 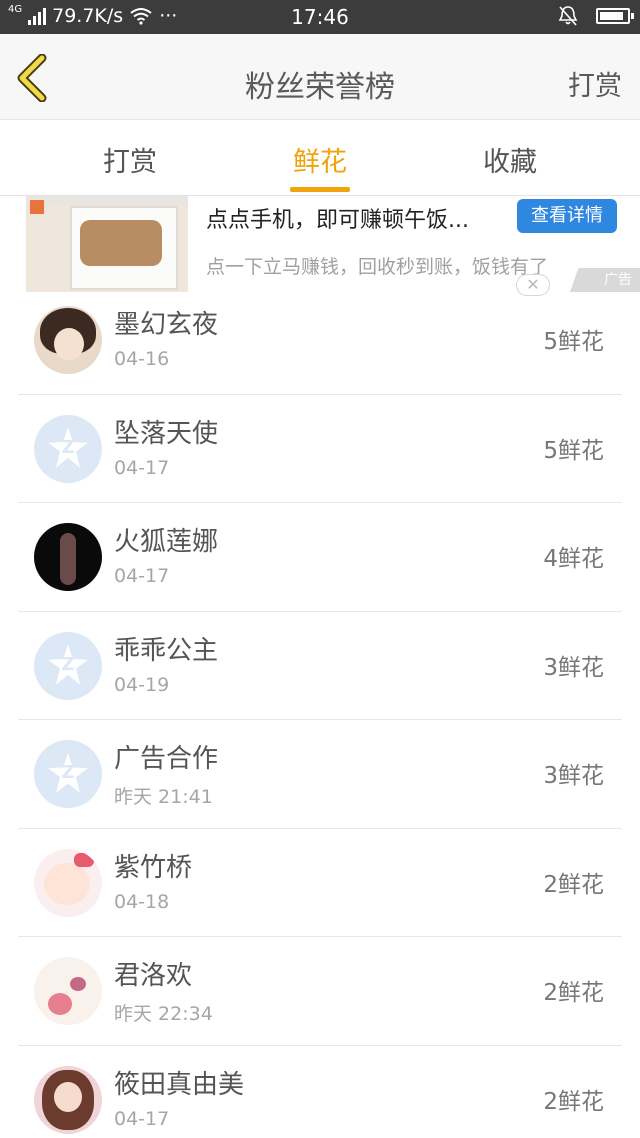 I want to click on tab-bar: 打赏 鲜花 收藏, so click(x=320, y=158).